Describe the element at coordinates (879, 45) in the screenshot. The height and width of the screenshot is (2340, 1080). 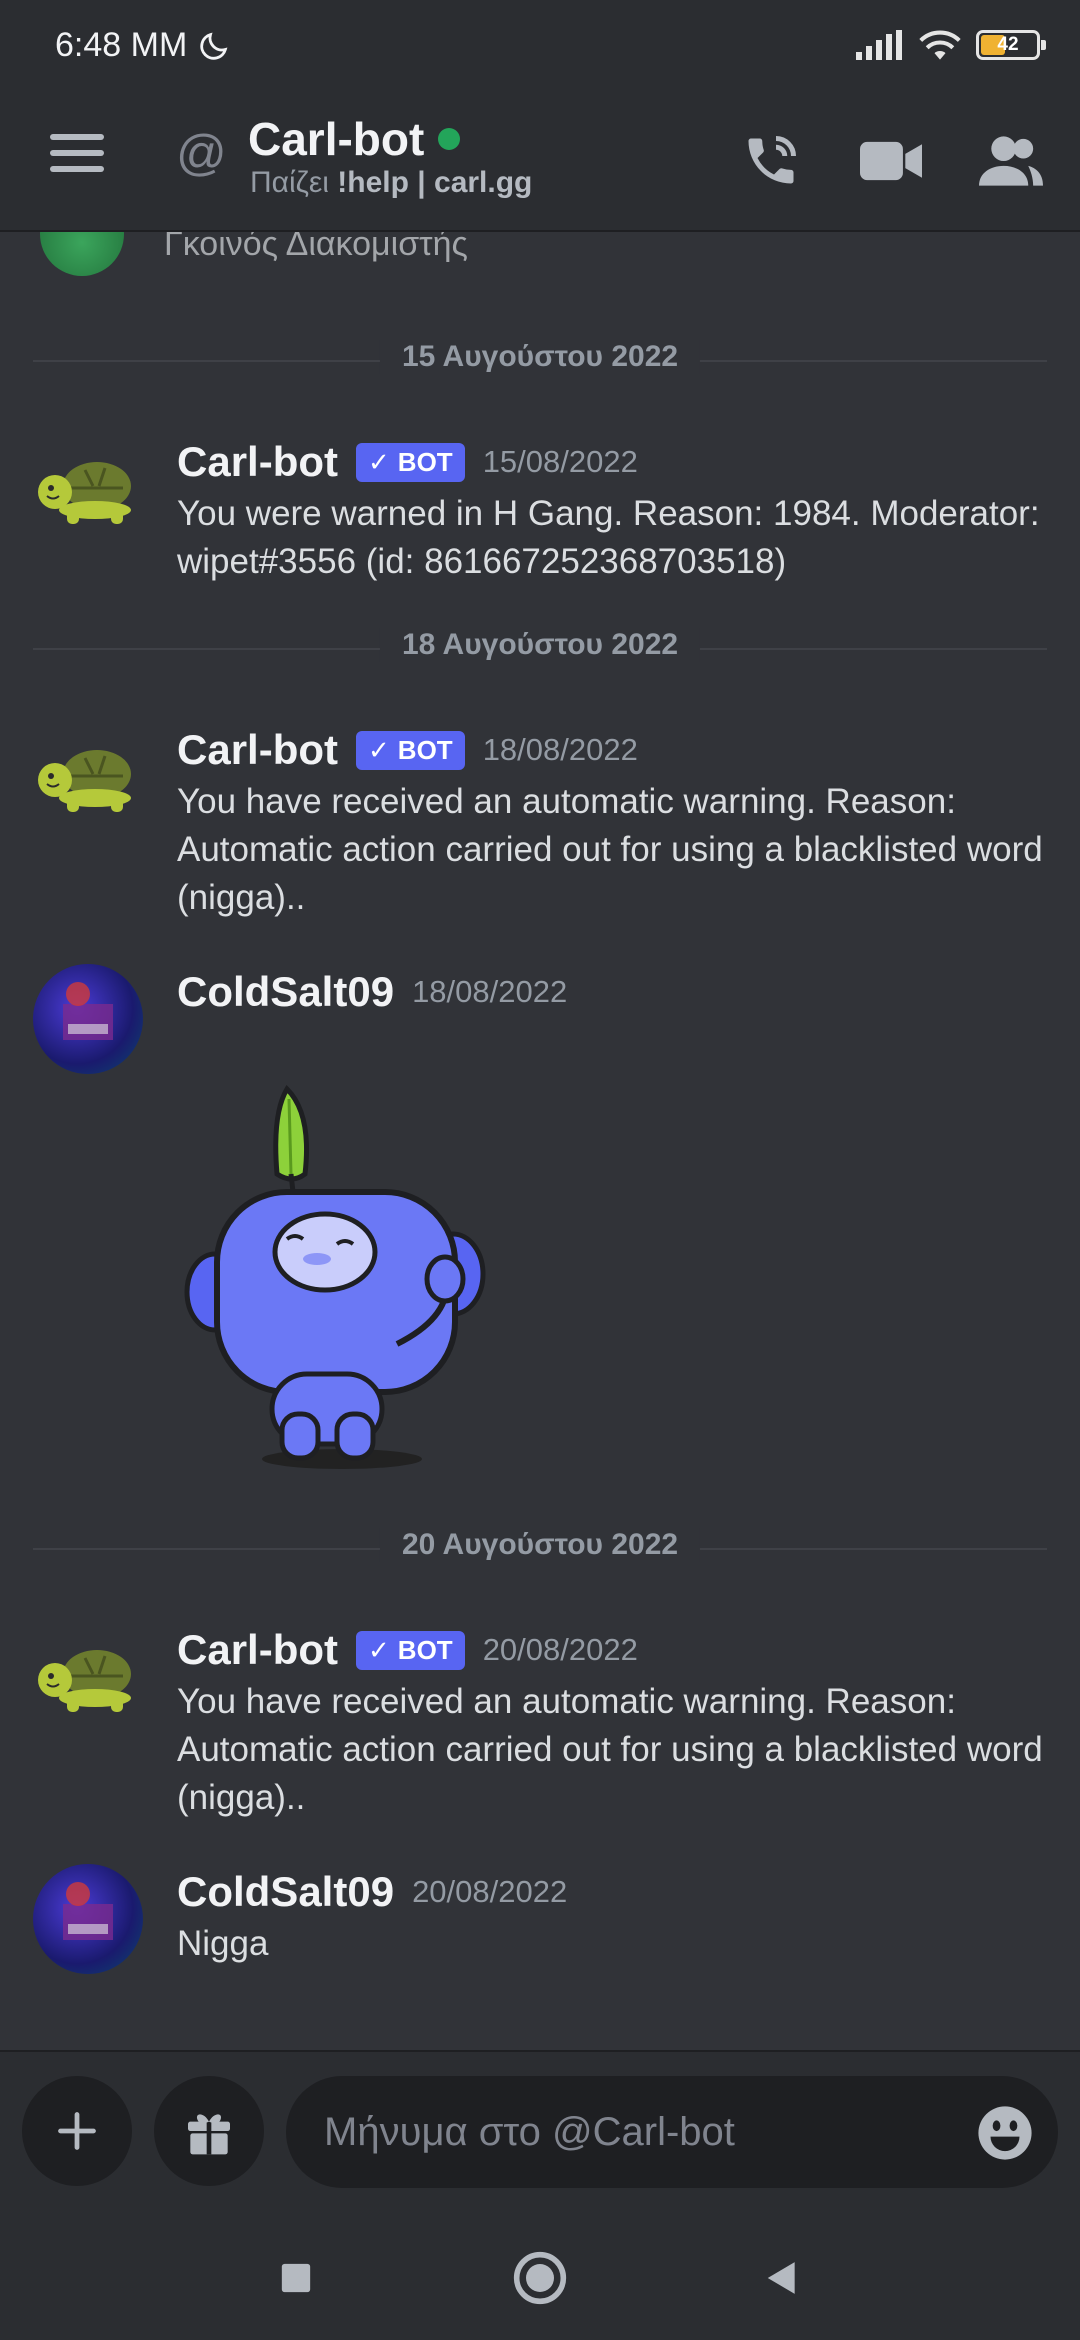
I see `signal-icon` at that location.